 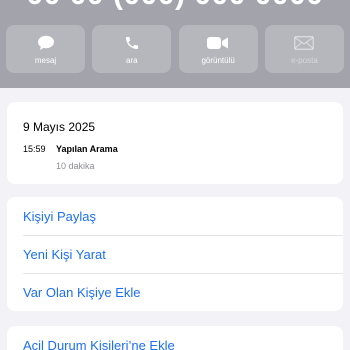 What do you see at coordinates (183, 292) in the screenshot?
I see `add-to-existing-contact-link: Var Olan Kişiye Ekle` at bounding box center [183, 292].